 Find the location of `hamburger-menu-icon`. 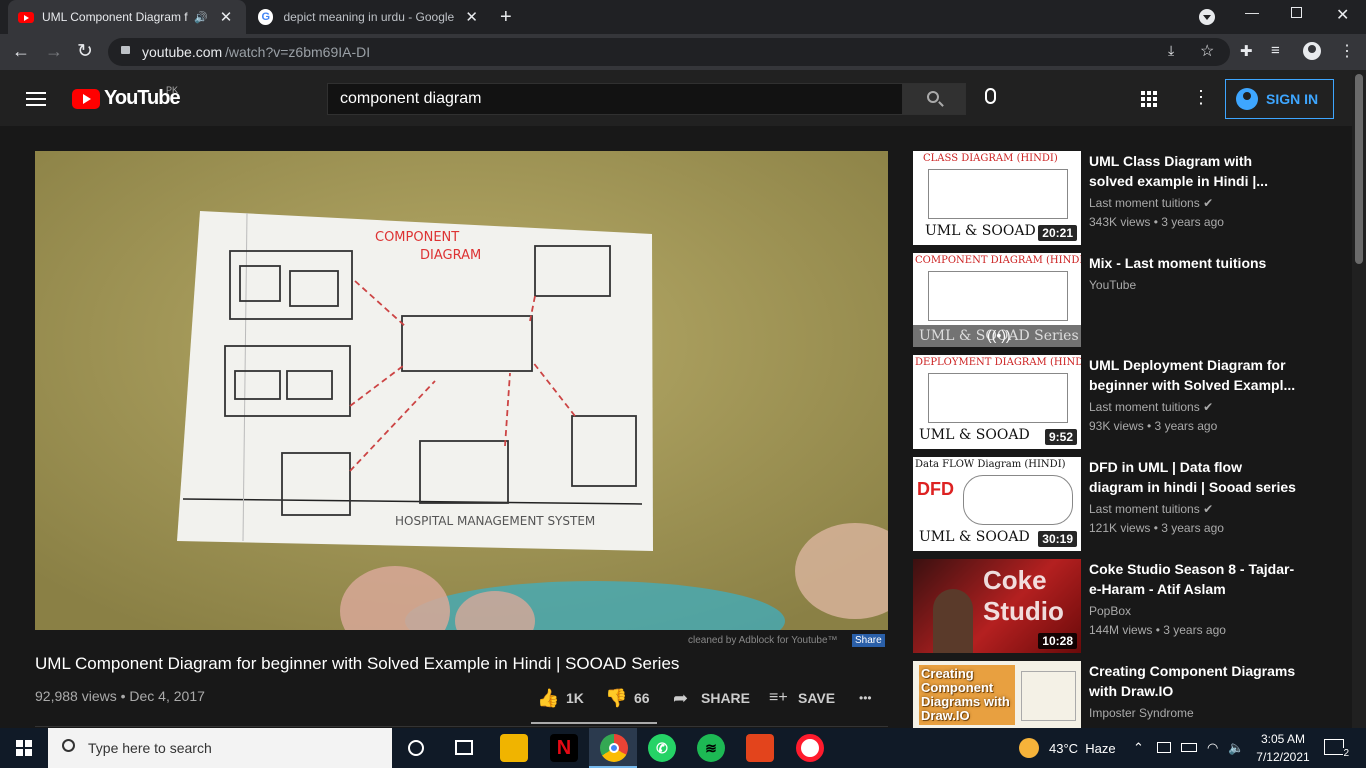

hamburger-menu-icon is located at coordinates (36, 99).